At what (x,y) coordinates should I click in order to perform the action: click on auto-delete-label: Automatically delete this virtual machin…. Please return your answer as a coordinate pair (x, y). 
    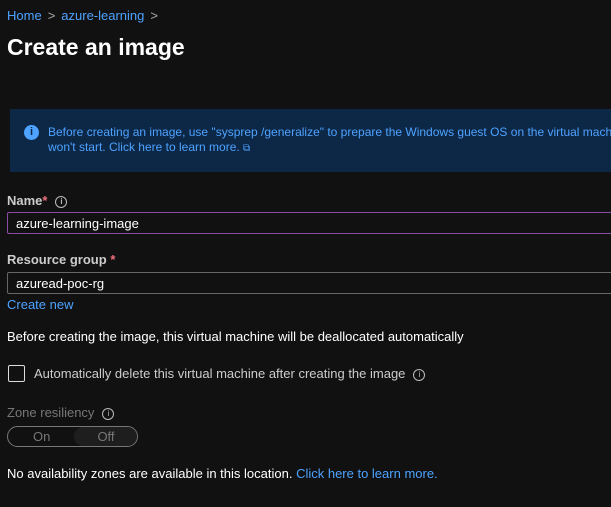
    Looking at the image, I should click on (230, 373).